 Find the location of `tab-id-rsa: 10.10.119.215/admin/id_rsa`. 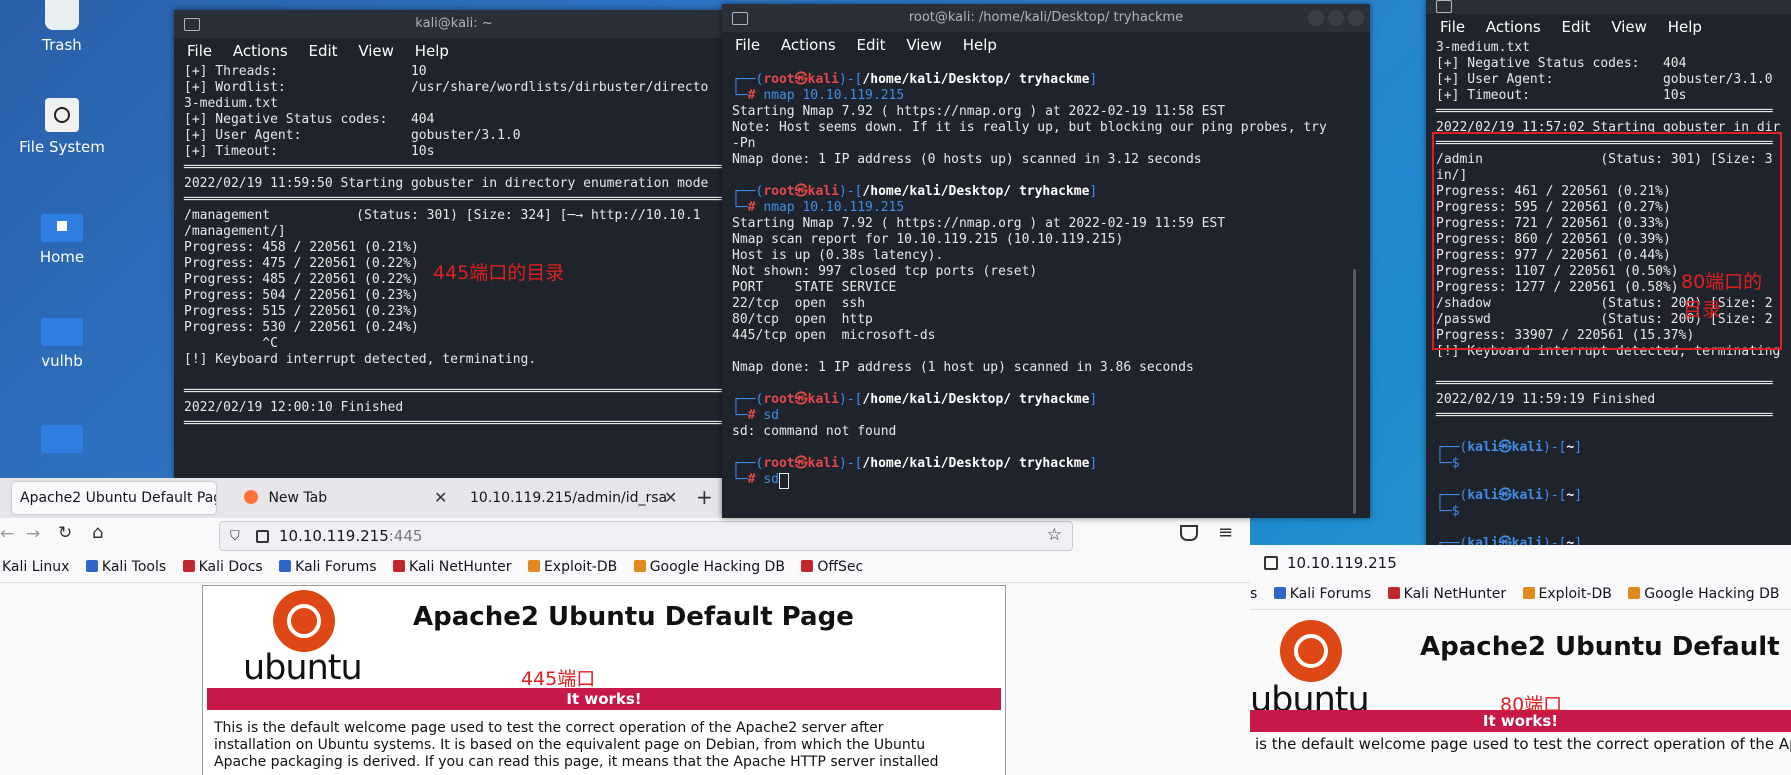

tab-id-rsa: 10.10.119.215/admin/id_rsa is located at coordinates (566, 498).